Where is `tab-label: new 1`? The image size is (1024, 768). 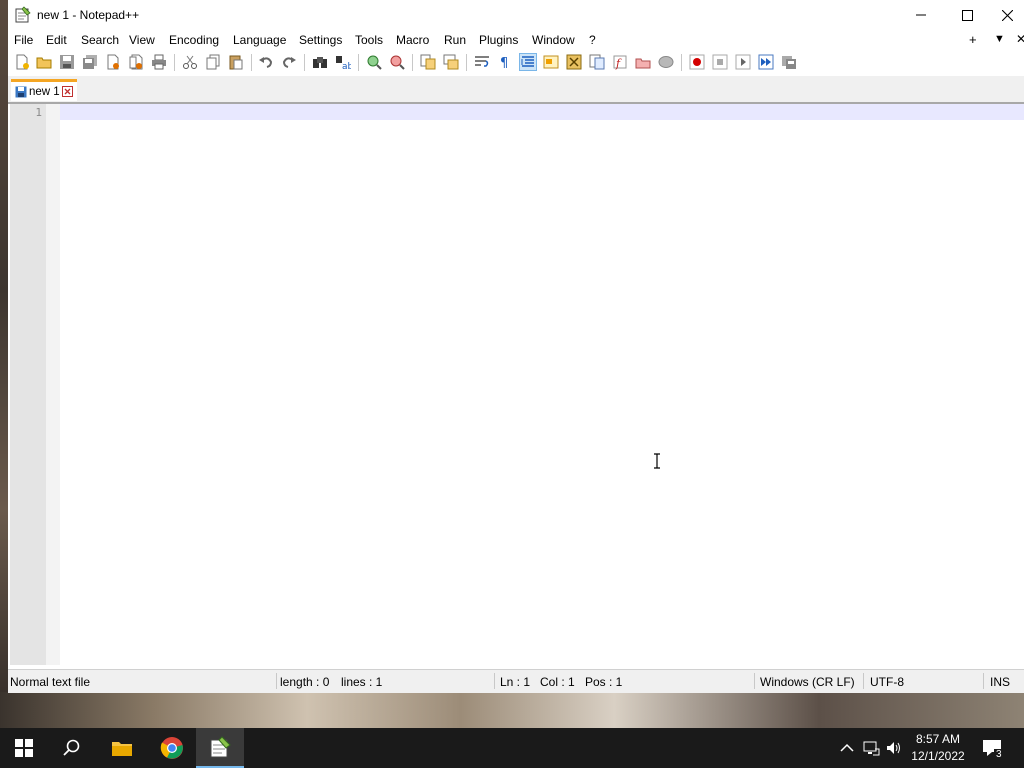 tab-label: new 1 is located at coordinates (44, 92).